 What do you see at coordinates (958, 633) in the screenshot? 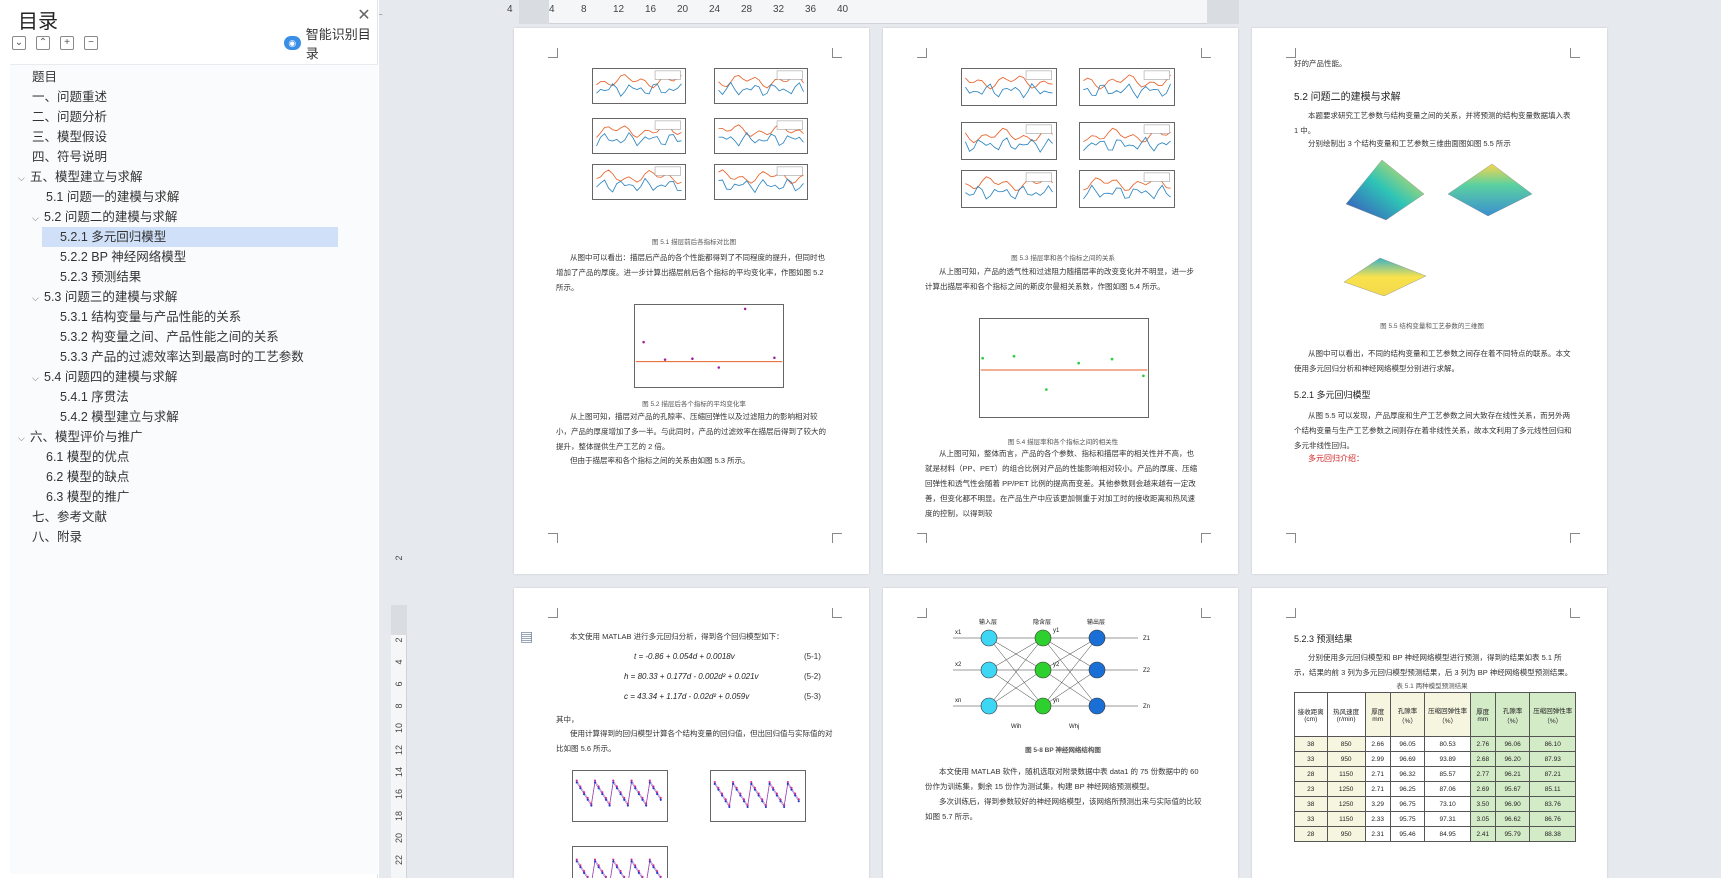
I see `node-label: x1` at bounding box center [958, 633].